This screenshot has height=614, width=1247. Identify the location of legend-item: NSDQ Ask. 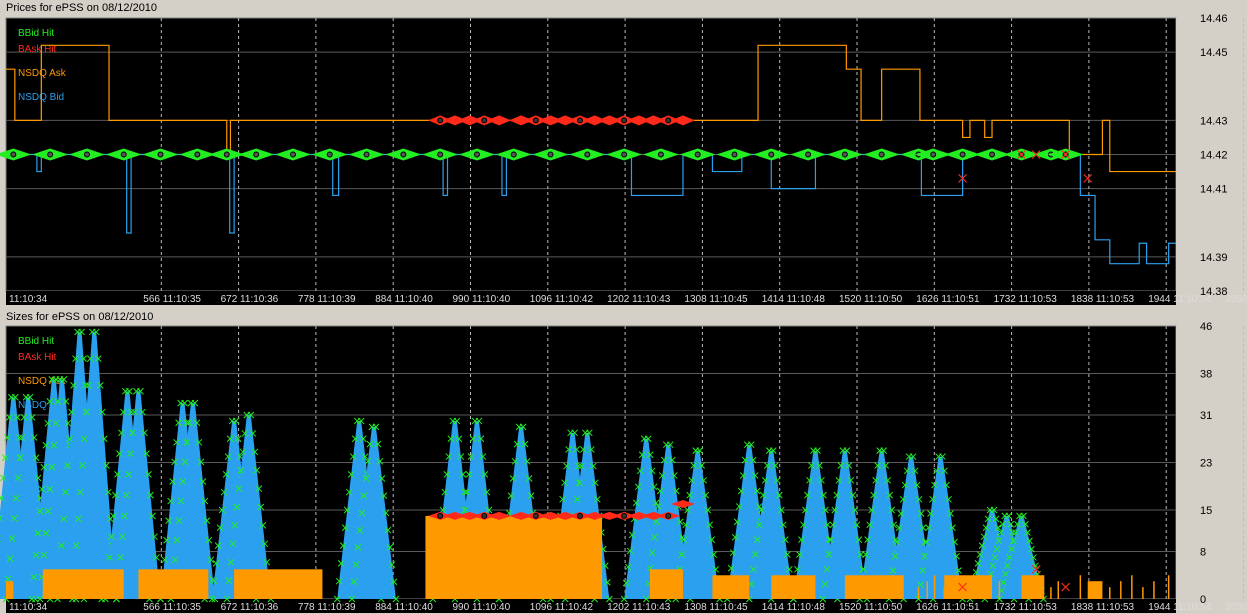
(42, 73).